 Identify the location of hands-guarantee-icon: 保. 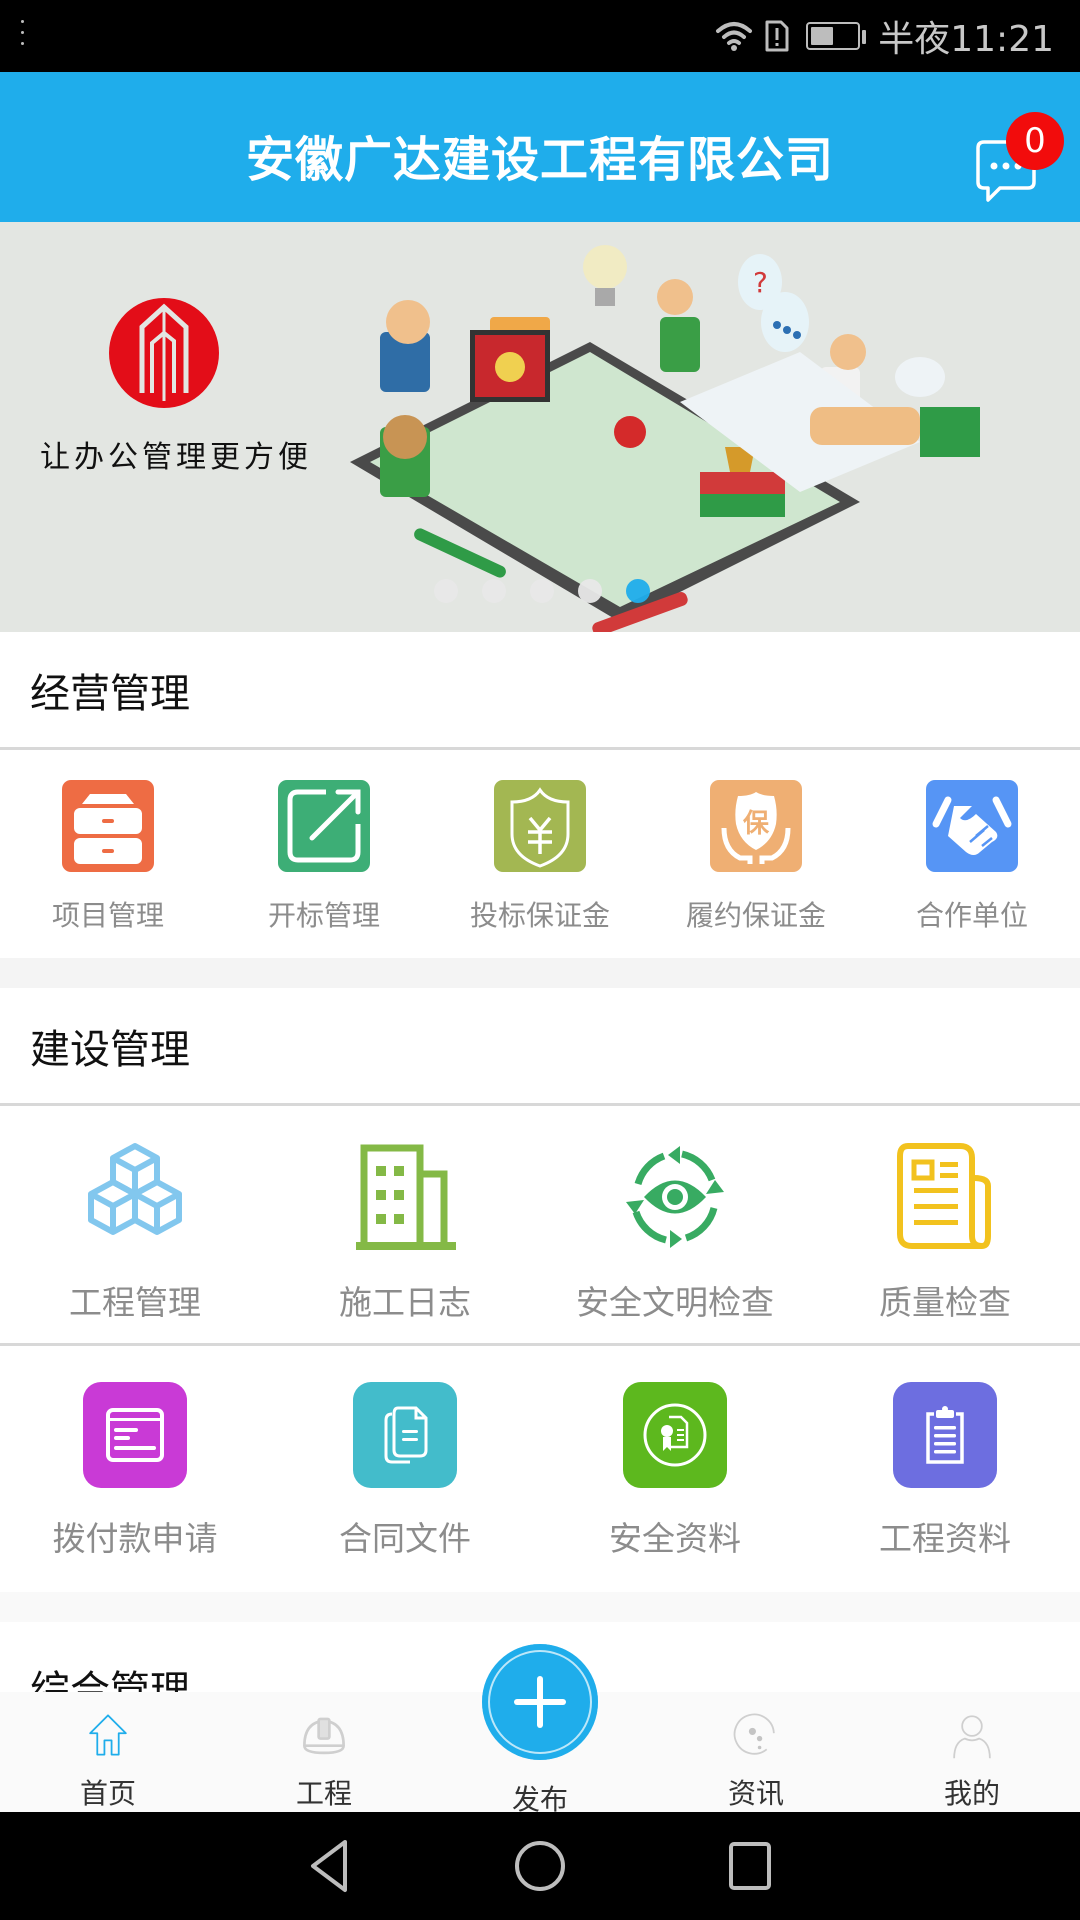
(756, 826).